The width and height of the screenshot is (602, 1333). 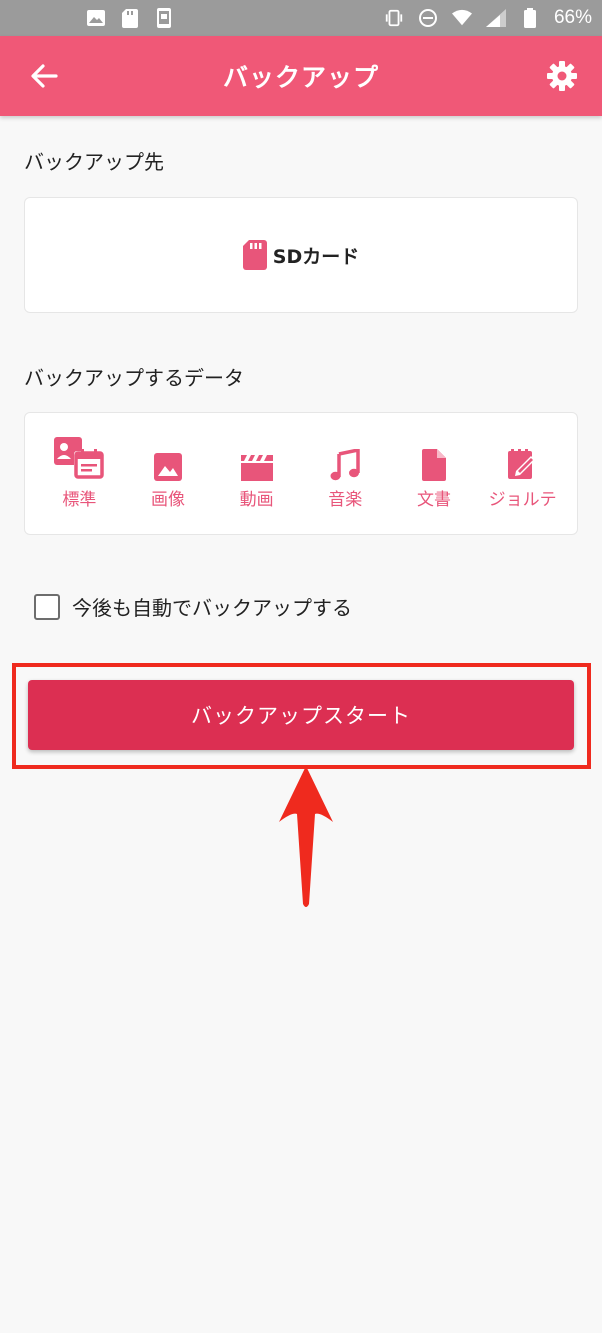 I want to click on note-edit-icon, so click(x=521, y=464).